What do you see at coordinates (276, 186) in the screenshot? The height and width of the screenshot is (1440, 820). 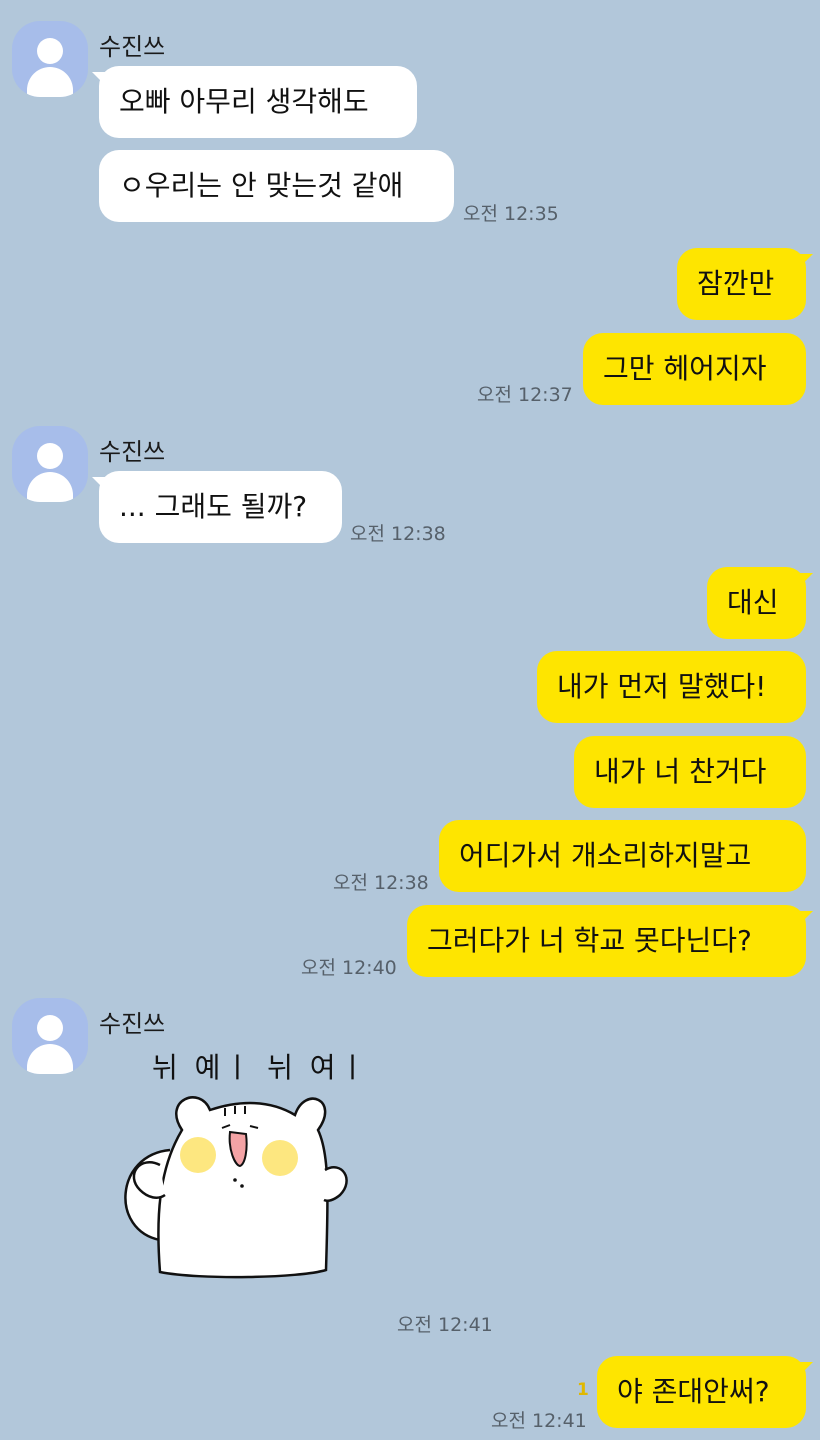 I see `message-bubble-incoming: ㅇ우리는 안 맞는것 같애` at bounding box center [276, 186].